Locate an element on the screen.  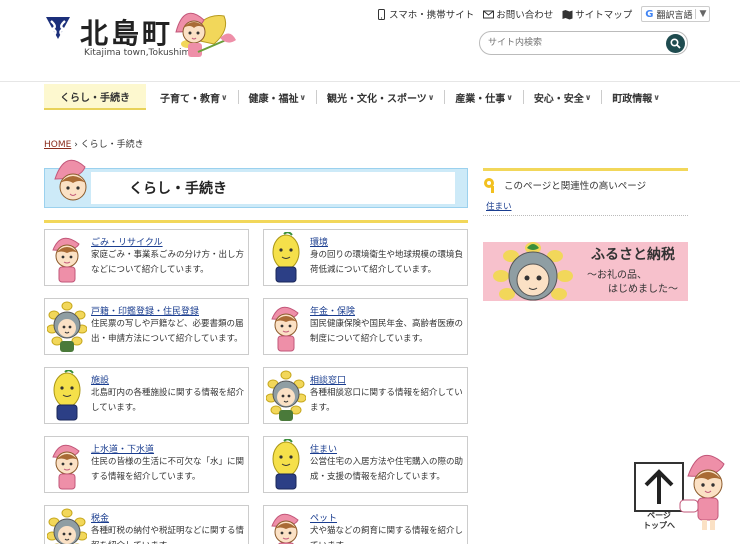
mail-icon is located at coordinates (489, 14).